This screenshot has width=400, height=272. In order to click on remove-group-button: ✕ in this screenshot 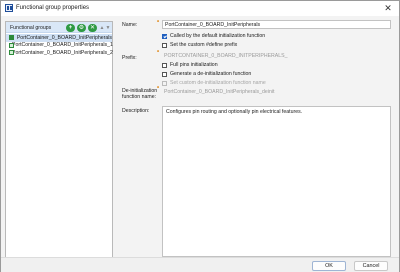, I will do `click(92, 27)`.